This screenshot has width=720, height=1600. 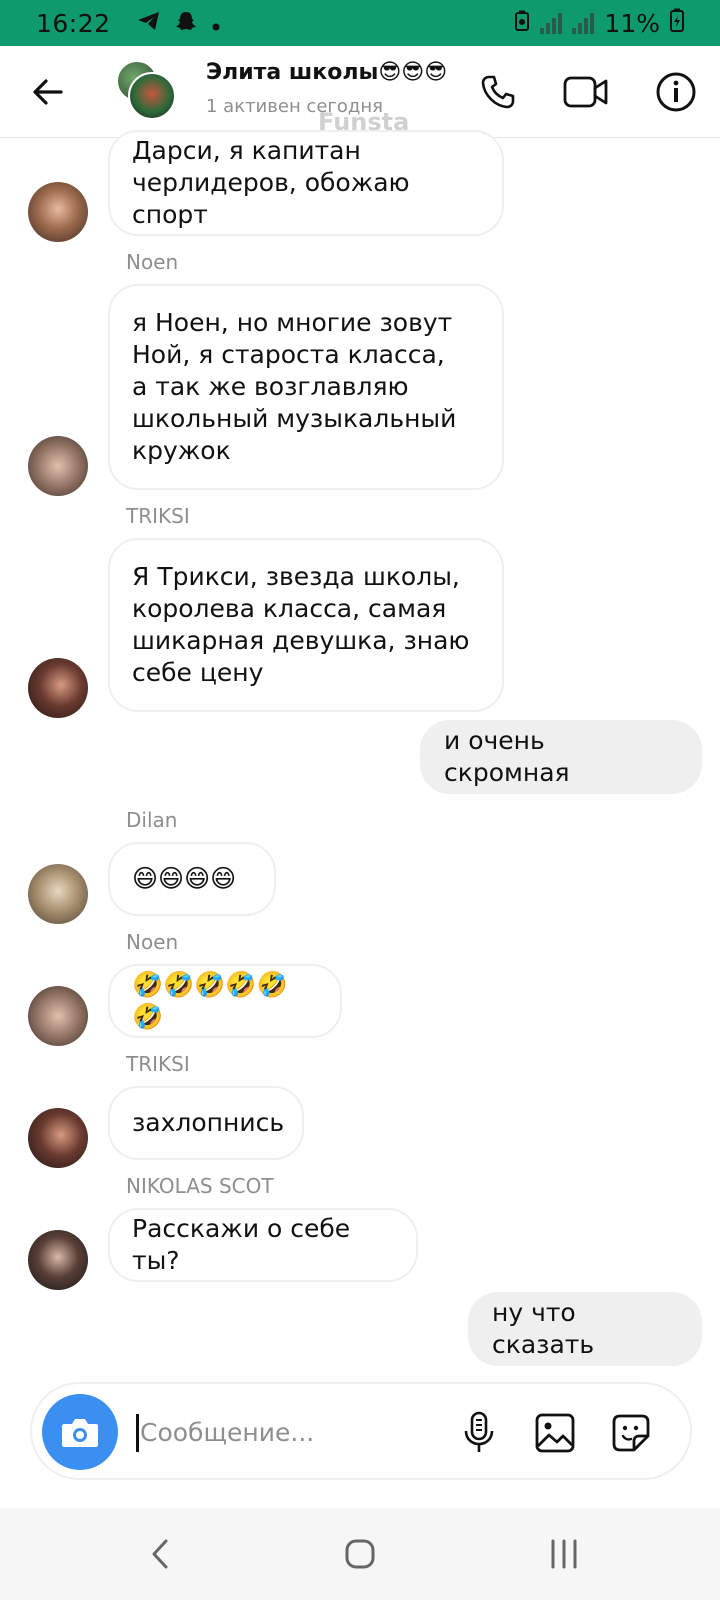 I want to click on battery-saver-icon, so click(x=522, y=23).